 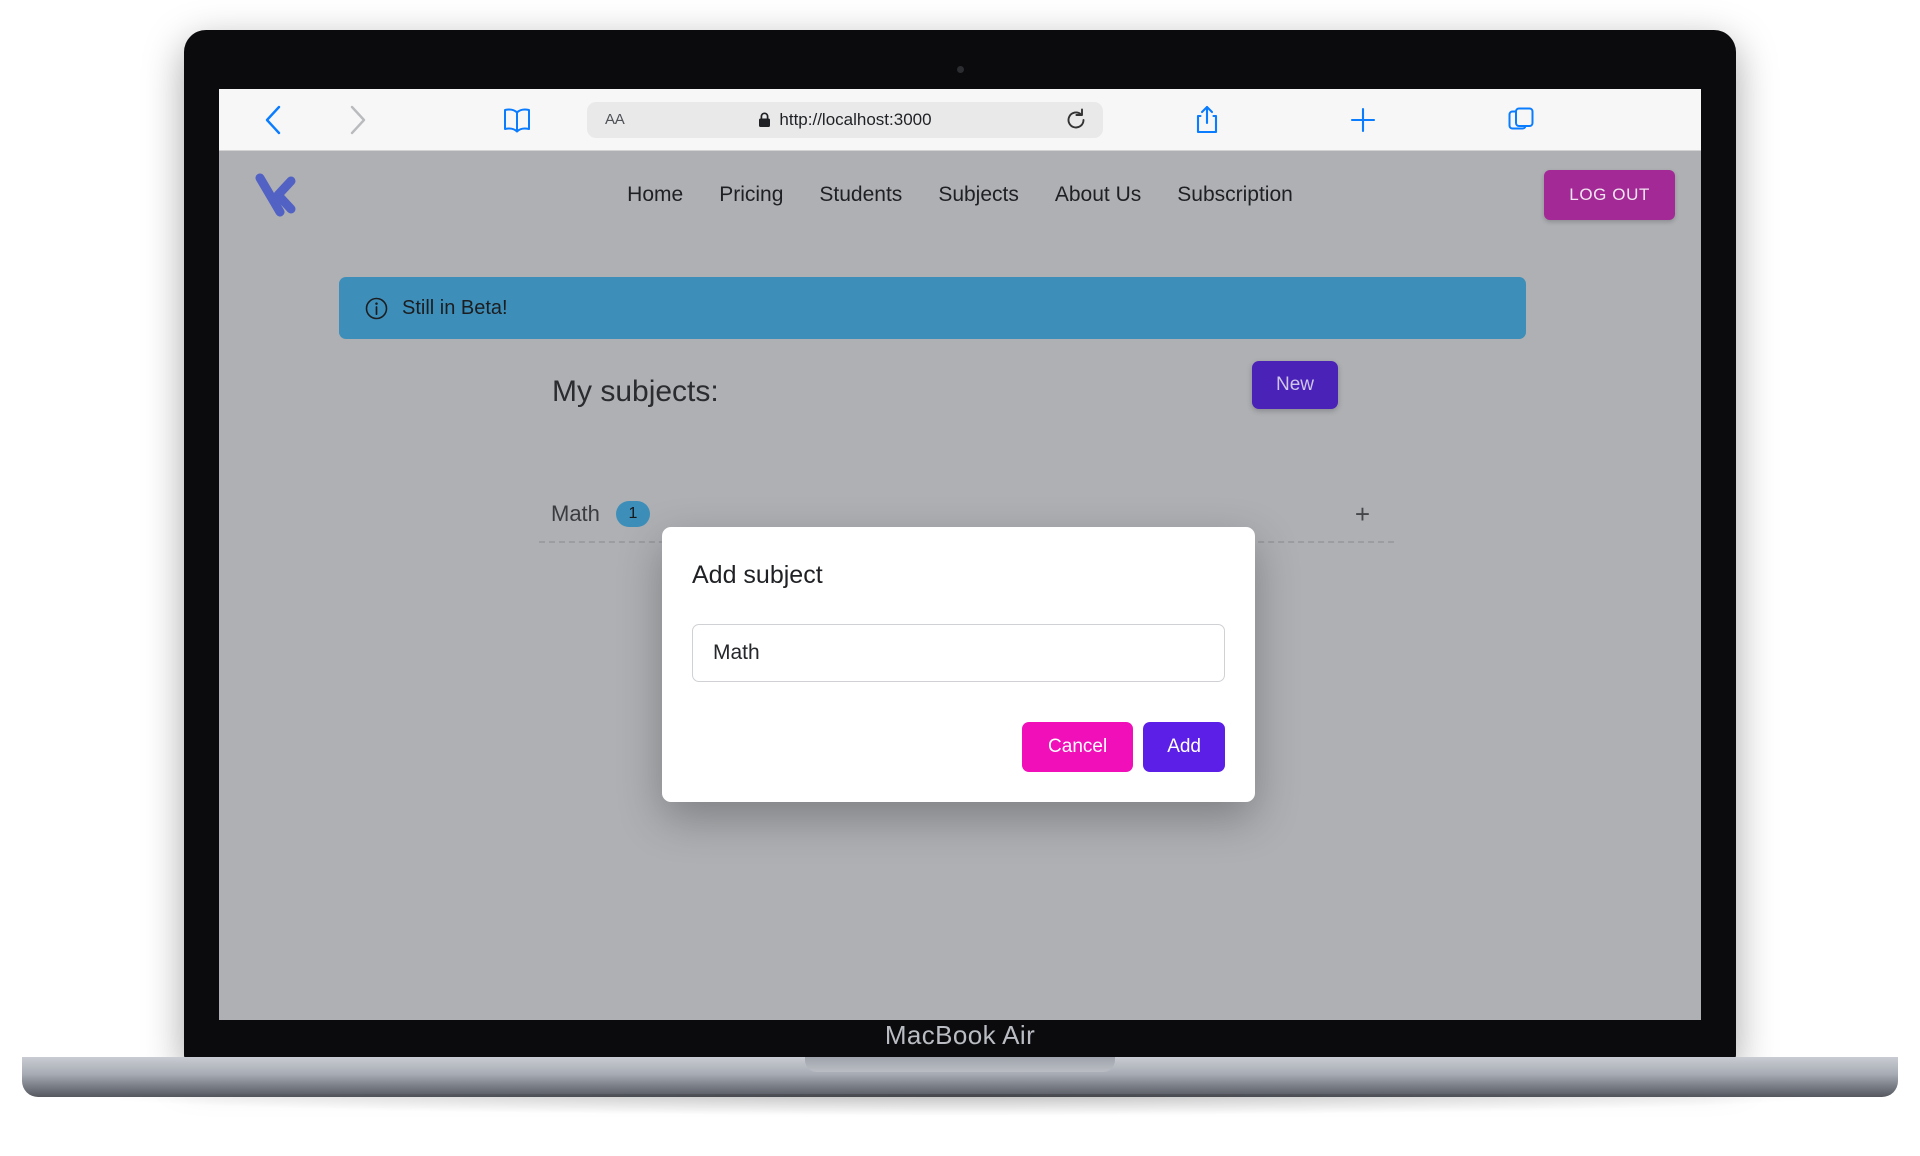 I want to click on share-icon, so click(x=1207, y=119).